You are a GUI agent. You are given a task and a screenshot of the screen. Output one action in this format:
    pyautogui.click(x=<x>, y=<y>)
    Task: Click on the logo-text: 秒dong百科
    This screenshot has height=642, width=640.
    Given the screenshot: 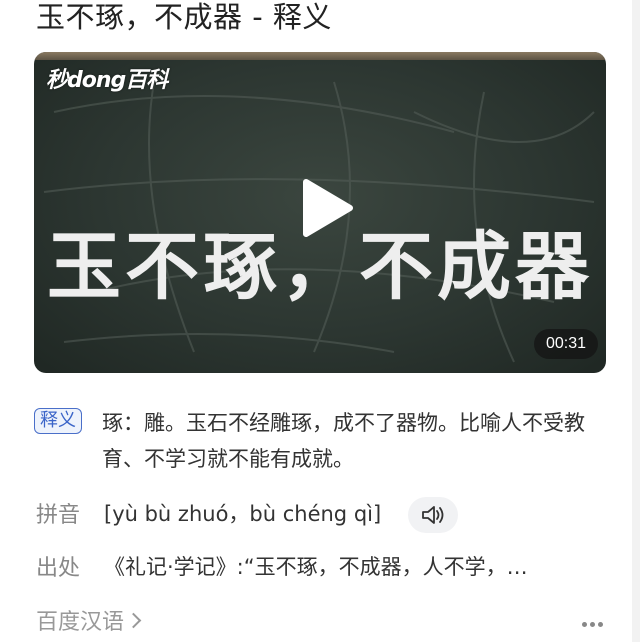 What is the action you would take?
    pyautogui.click(x=107, y=80)
    